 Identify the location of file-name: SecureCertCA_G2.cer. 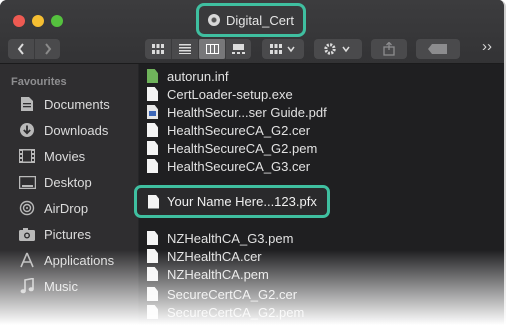
(232, 294).